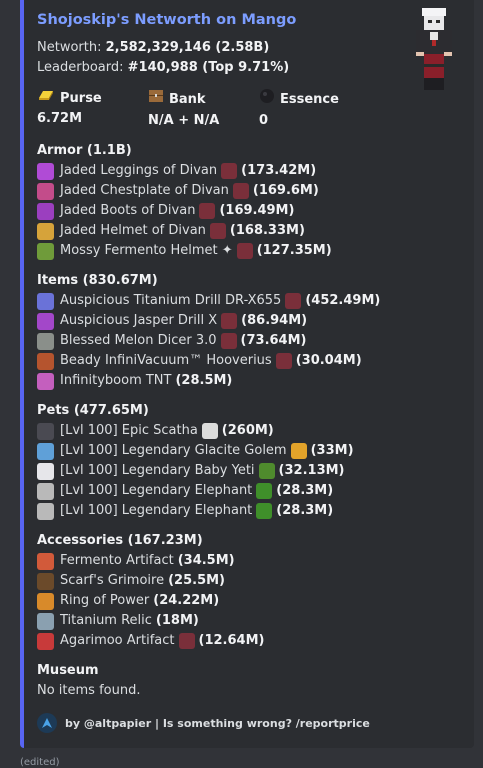 The image size is (483, 768). I want to click on list-item: [Lvl 100] Legendary Glacite Golem (33M), so click(249, 451).